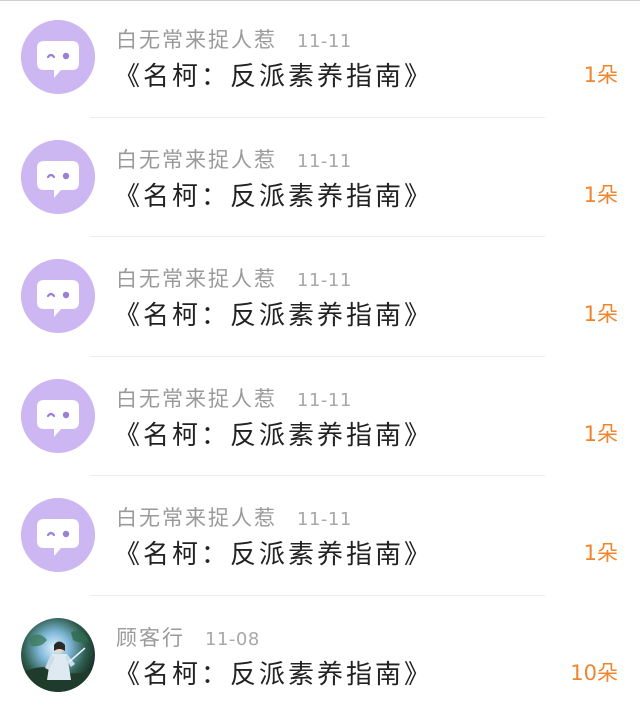  Describe the element at coordinates (594, 672) in the screenshot. I see `flower-count: 10朵` at that location.